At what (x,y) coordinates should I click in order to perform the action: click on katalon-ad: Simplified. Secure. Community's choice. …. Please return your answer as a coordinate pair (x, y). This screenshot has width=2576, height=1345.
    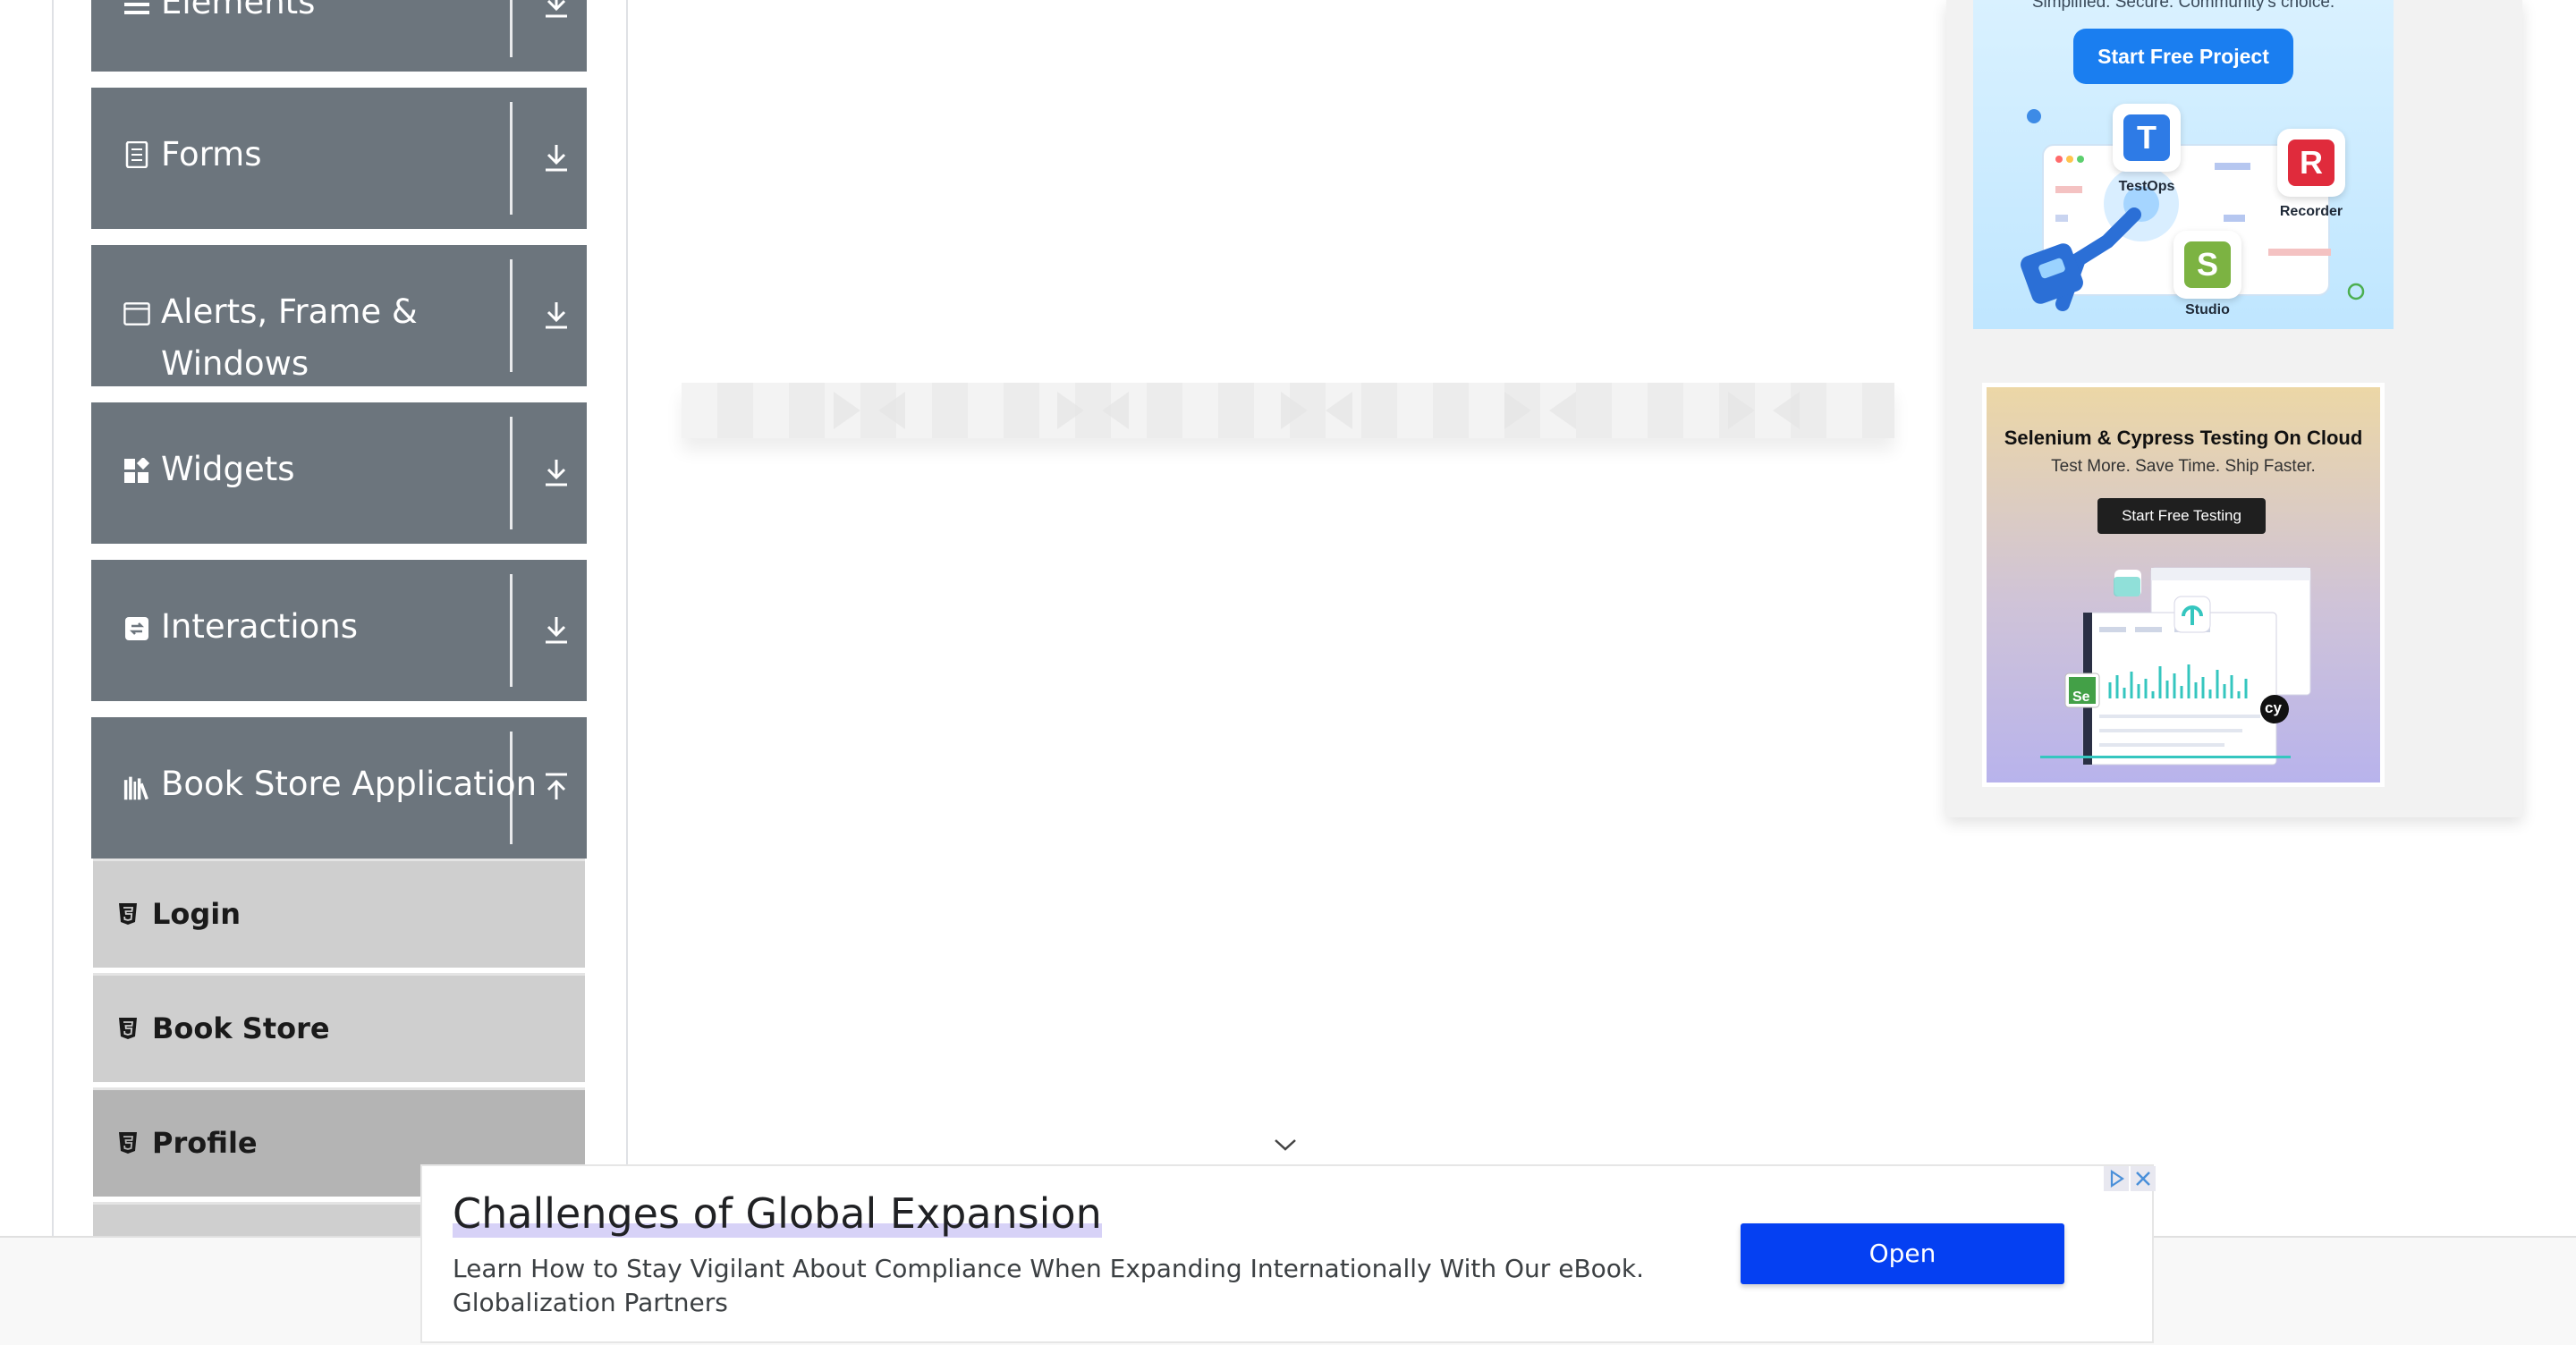
    Looking at the image, I should click on (2183, 164).